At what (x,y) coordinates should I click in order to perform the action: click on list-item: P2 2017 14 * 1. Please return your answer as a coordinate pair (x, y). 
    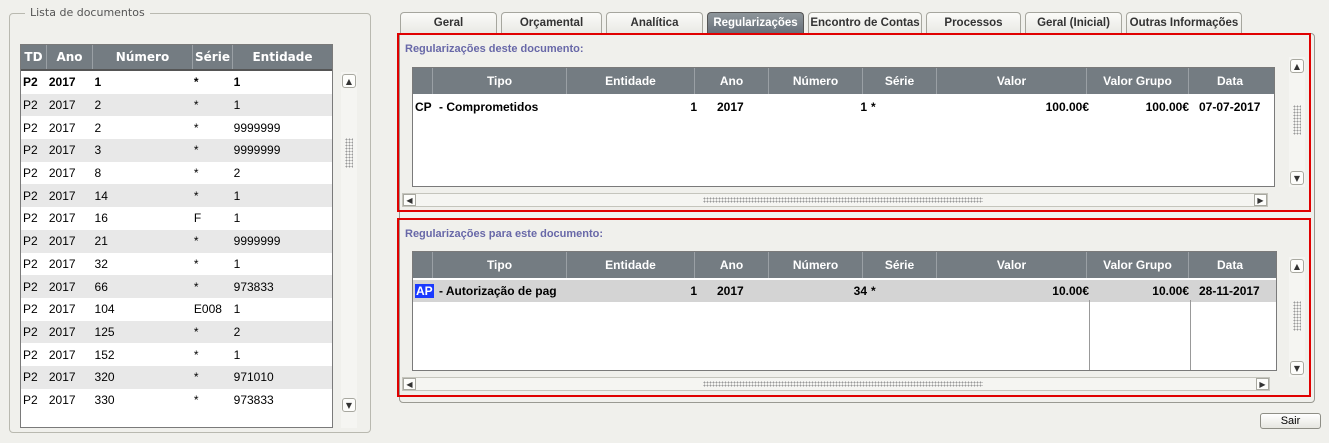
    Looking at the image, I should click on (176, 196).